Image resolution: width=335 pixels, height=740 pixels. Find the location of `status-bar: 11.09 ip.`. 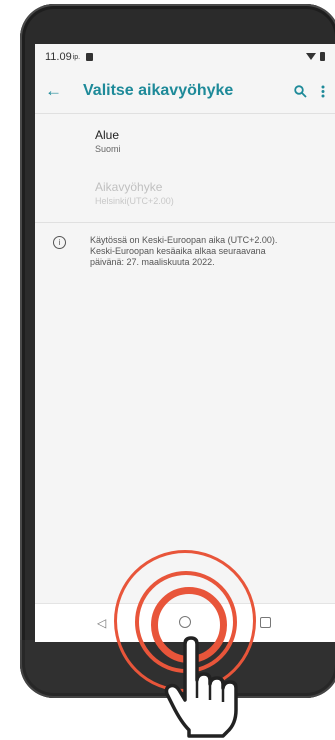

status-bar: 11.09 ip. is located at coordinates (185, 56).